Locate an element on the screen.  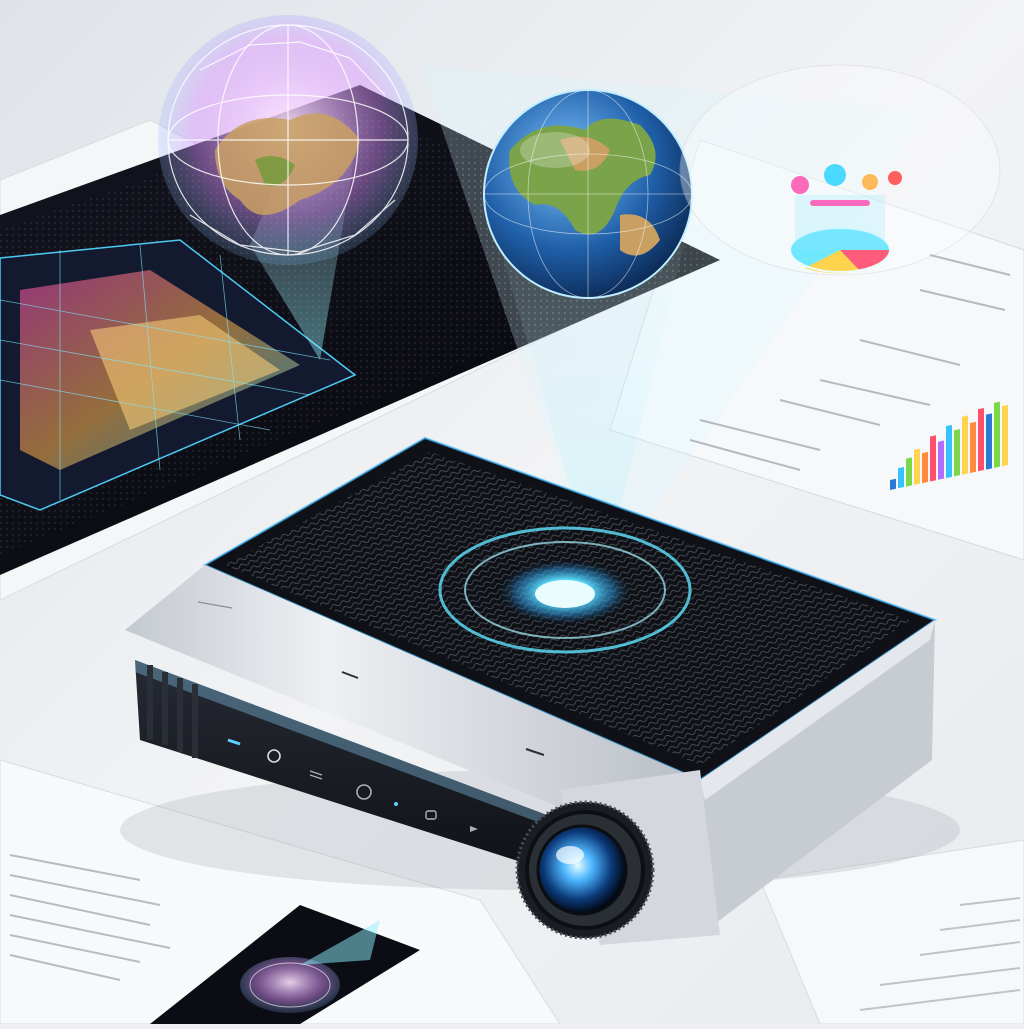
pie-chart-hologram-icon is located at coordinates (840, 170).